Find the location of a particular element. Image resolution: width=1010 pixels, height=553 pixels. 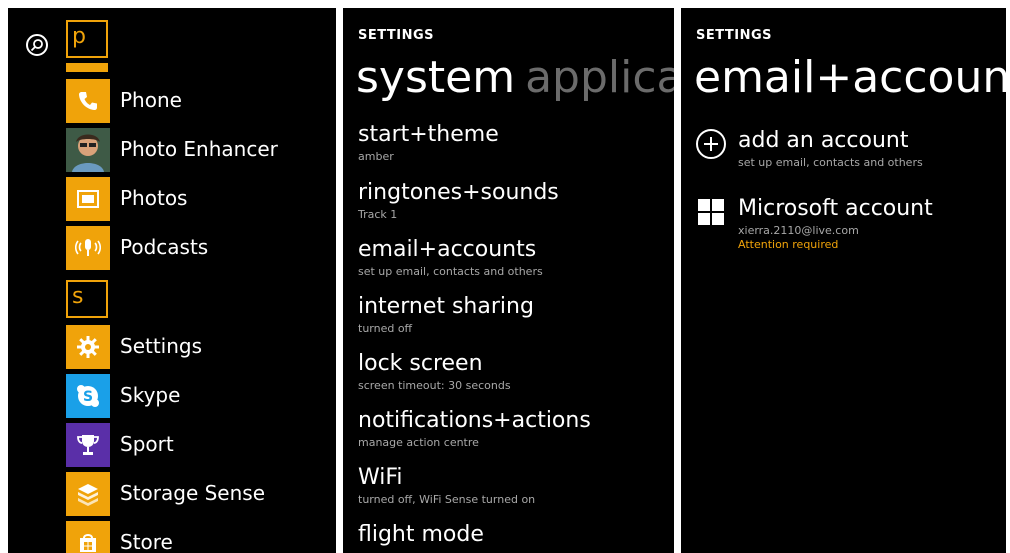

page-title: email+account is located at coordinates (850, 77).